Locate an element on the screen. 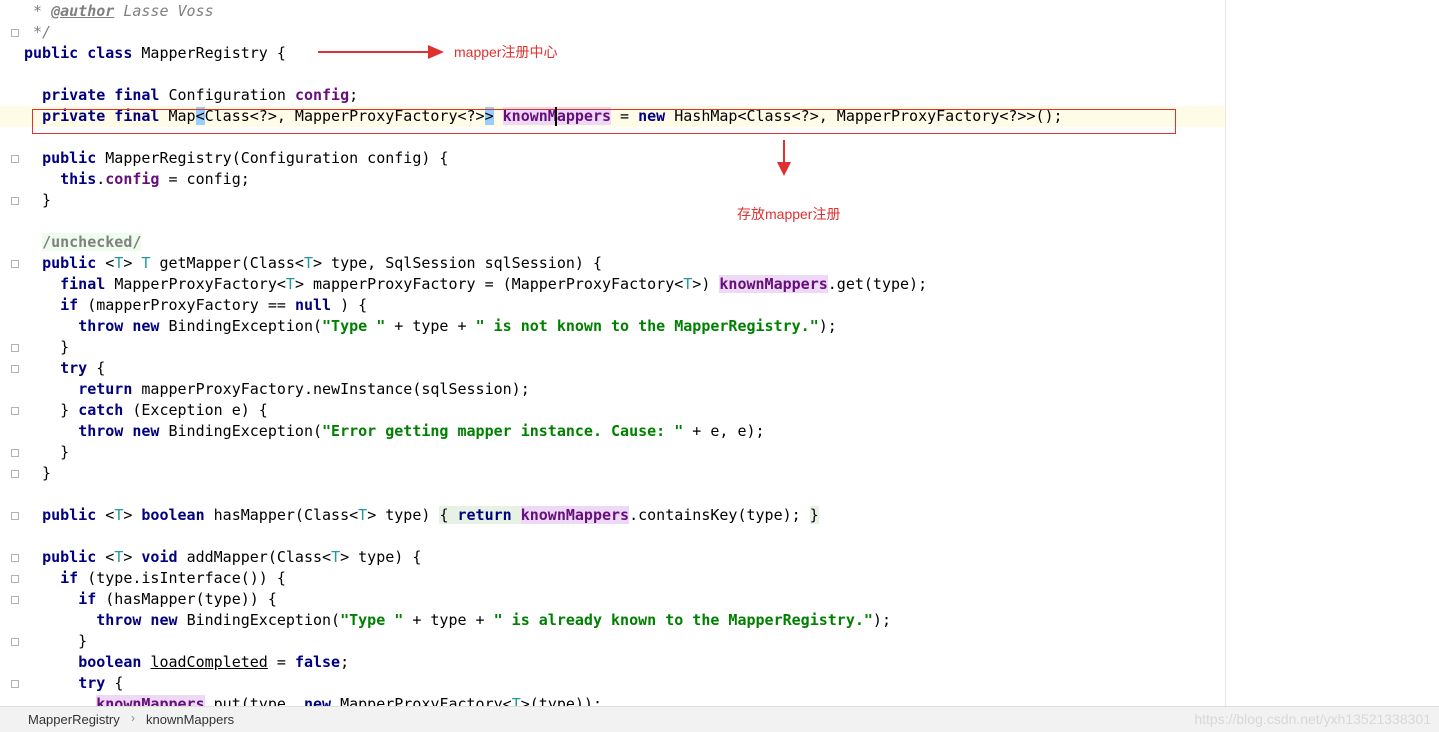 This screenshot has width=1439, height=732. code-token: /unchecked/ is located at coordinates (92, 242).